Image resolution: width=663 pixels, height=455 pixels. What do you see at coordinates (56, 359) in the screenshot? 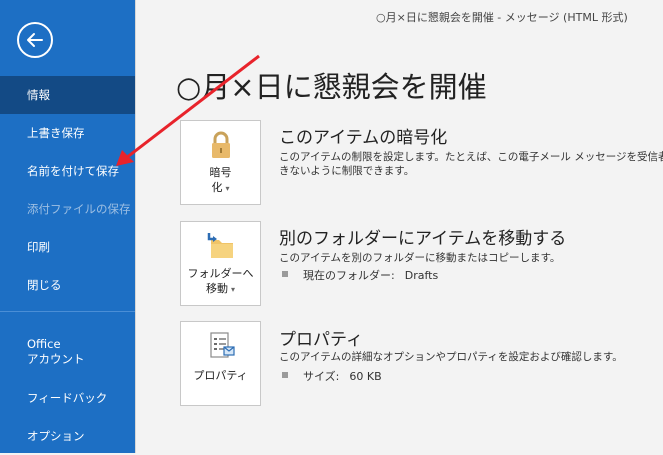
I see `nav-item-label-line2: アカウント` at bounding box center [56, 359].